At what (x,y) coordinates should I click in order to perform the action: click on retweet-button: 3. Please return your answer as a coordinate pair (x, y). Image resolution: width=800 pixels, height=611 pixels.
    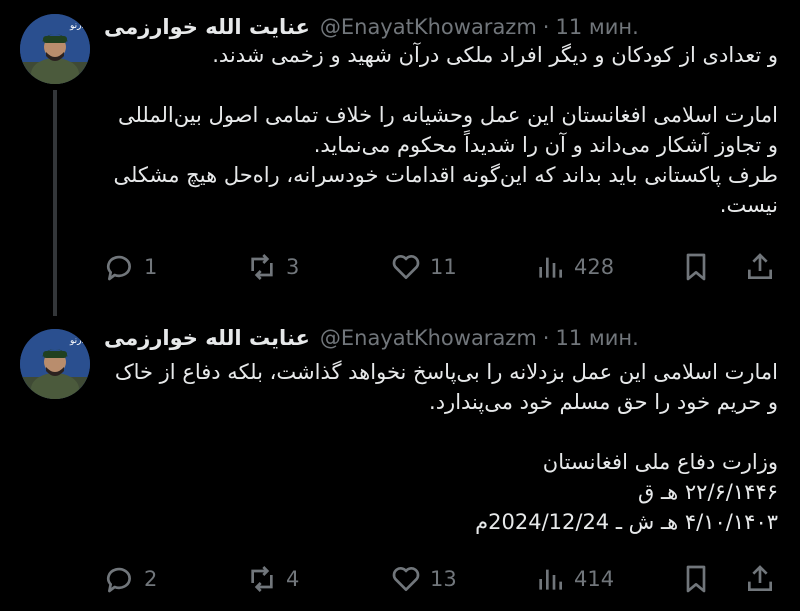
    Looking at the image, I should click on (272, 267).